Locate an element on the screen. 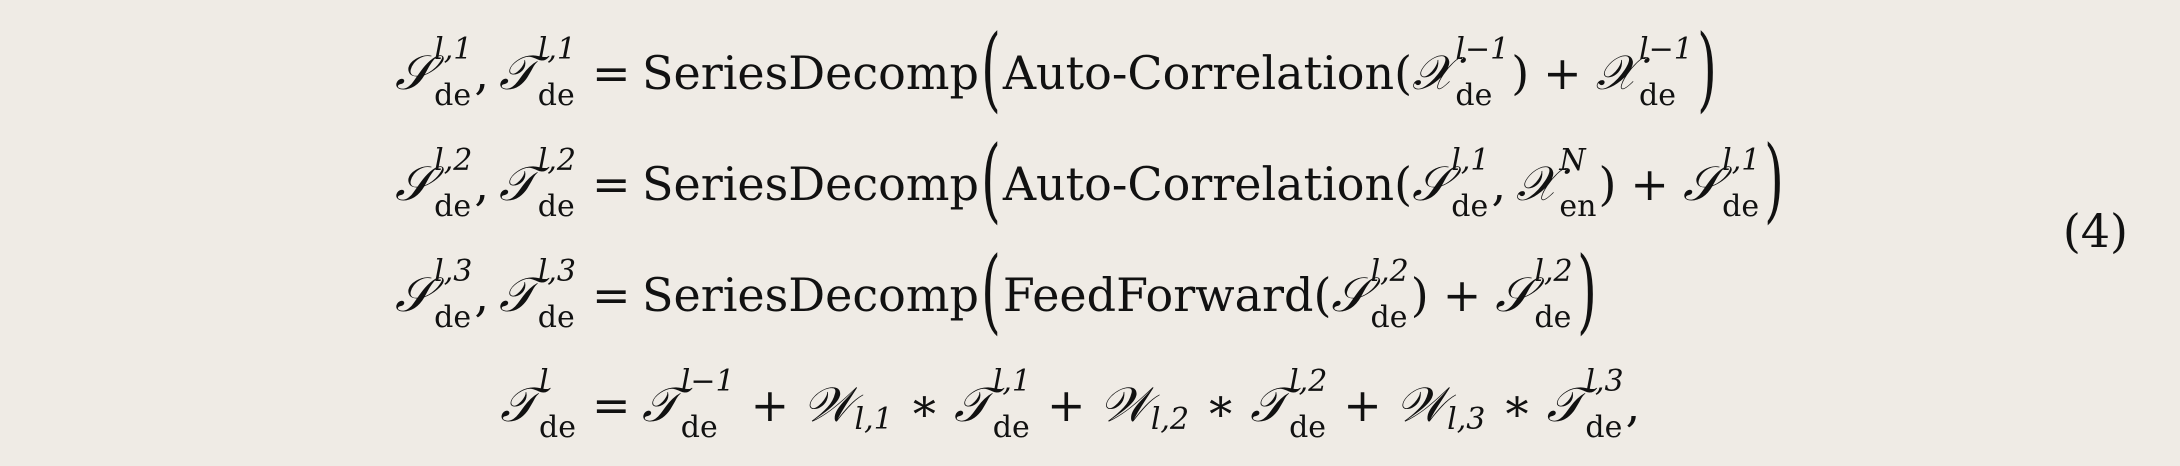 The image size is (2180, 466). function-feed-forward: FeedForward is located at coordinates (1158, 295).